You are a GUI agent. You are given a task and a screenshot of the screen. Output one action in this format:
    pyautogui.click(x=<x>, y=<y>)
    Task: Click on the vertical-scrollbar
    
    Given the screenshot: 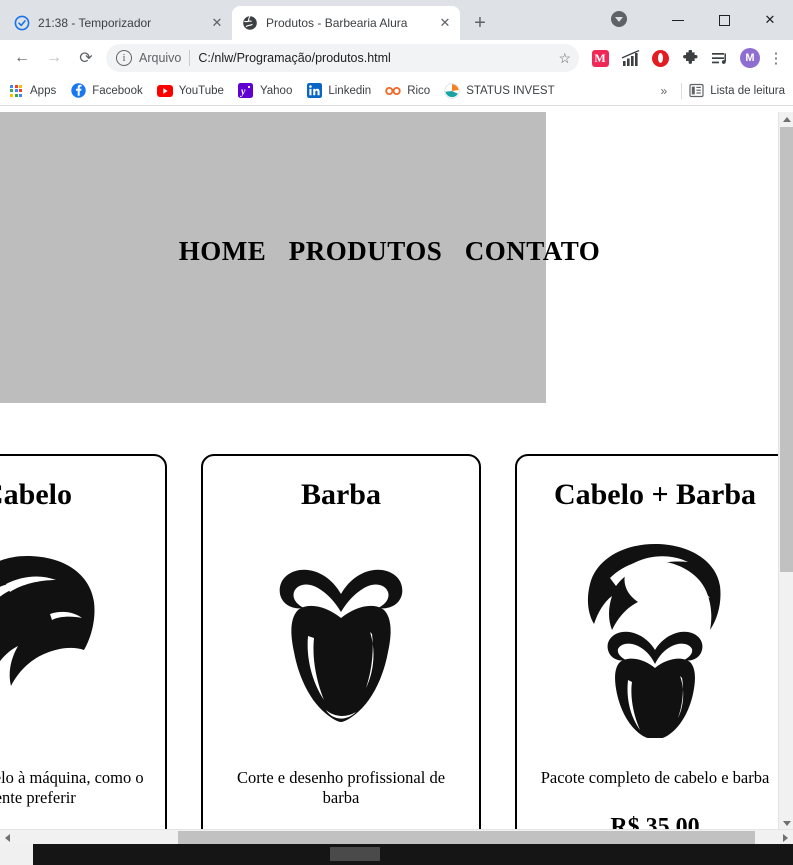 What is the action you would take?
    pyautogui.click(x=785, y=471)
    